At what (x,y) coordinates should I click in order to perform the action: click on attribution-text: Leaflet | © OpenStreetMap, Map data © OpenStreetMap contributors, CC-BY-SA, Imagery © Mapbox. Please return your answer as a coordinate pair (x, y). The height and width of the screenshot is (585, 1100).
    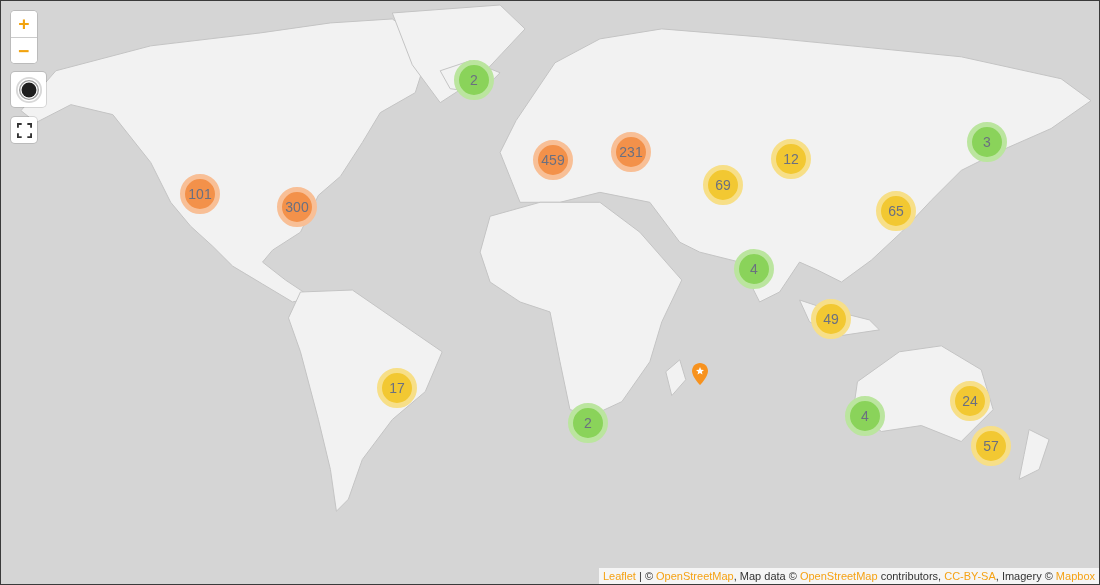
    Looking at the image, I should click on (848, 576).